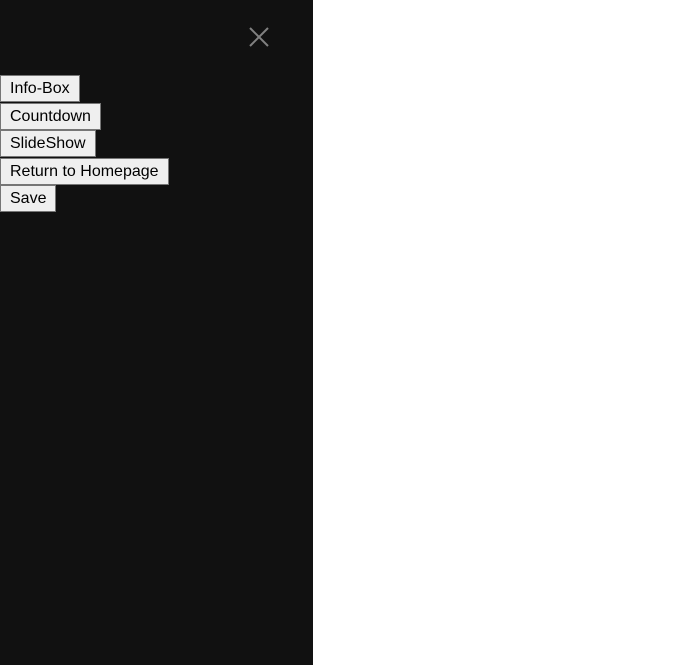 This screenshot has width=685, height=665. I want to click on countdown-button: Countdown, so click(50, 116).